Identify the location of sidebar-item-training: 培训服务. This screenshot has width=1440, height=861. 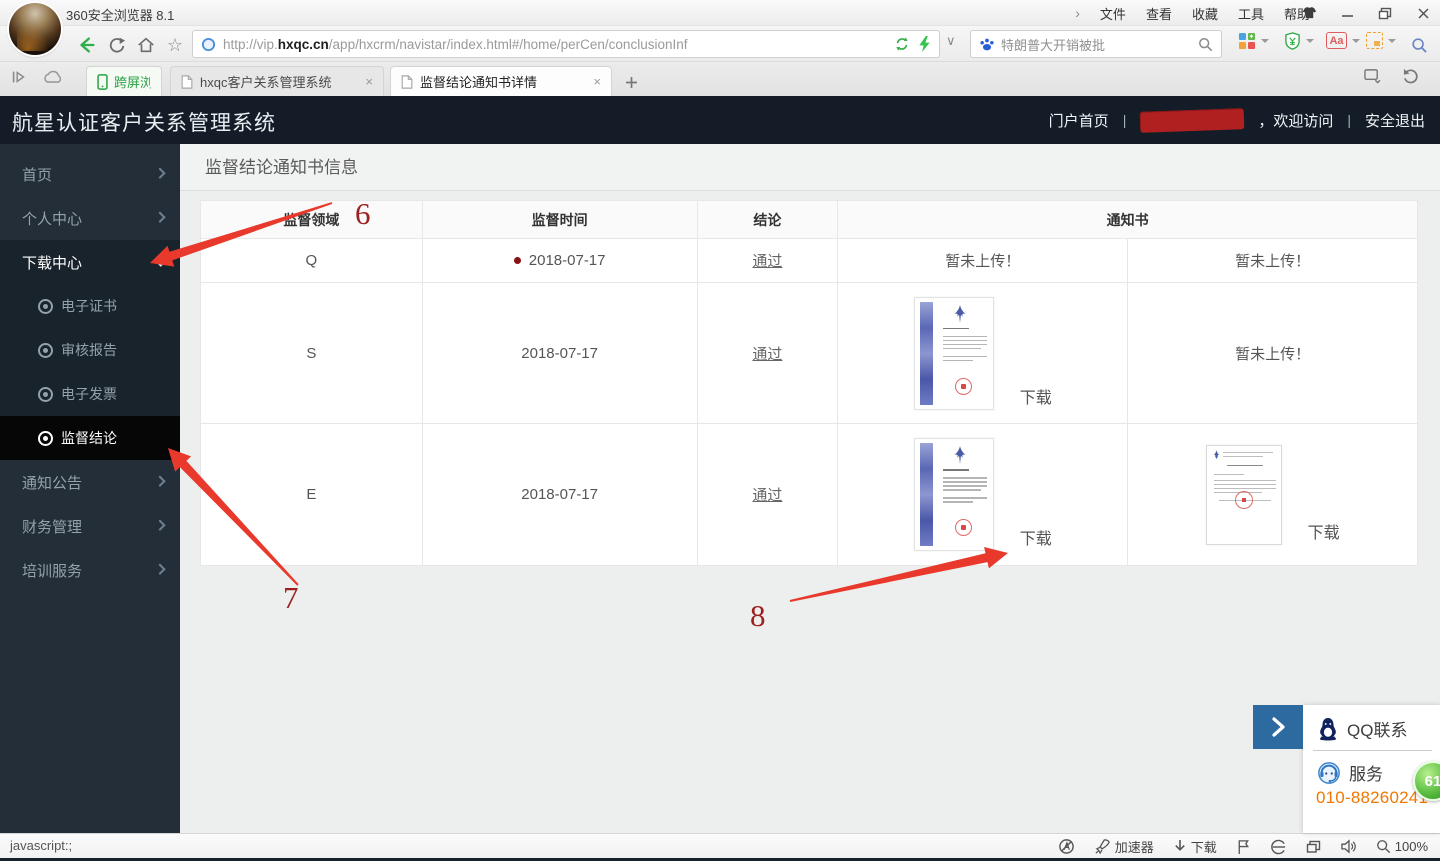
(90, 570).